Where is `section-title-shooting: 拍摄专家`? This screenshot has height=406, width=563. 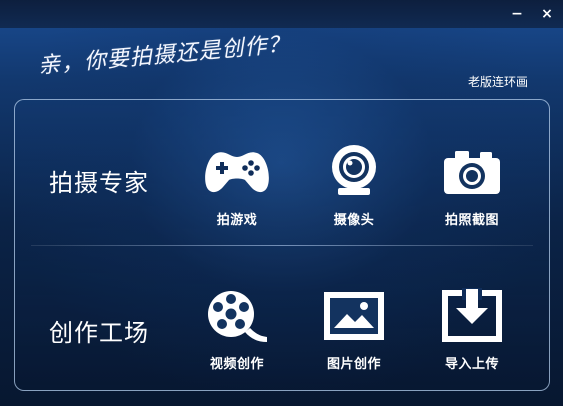 section-title-shooting: 拍摄专家 is located at coordinates (99, 183).